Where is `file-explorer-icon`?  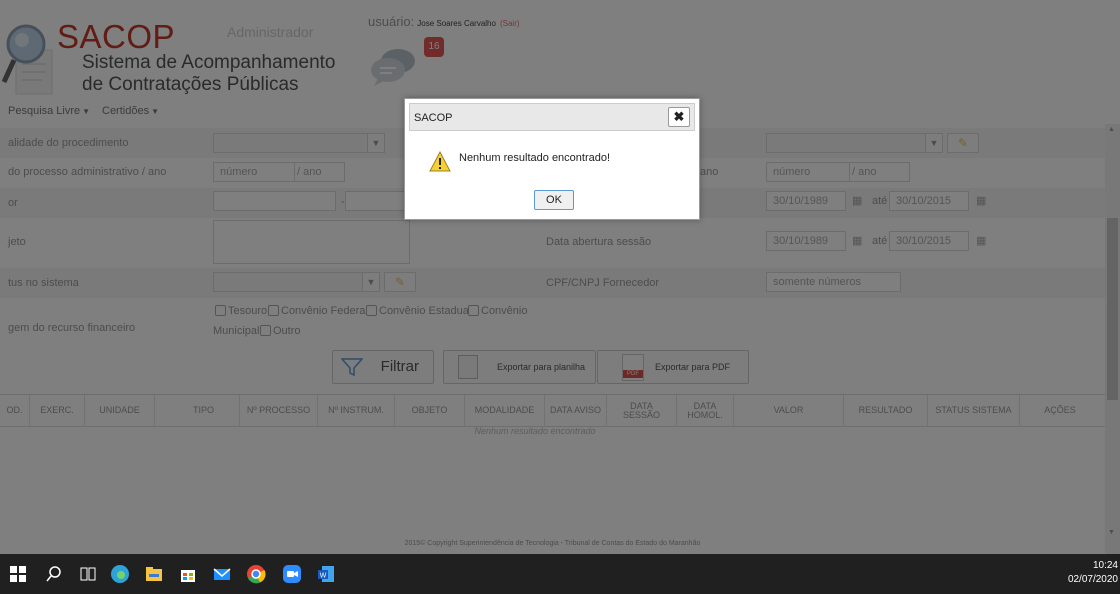
file-explorer-icon is located at coordinates (154, 574).